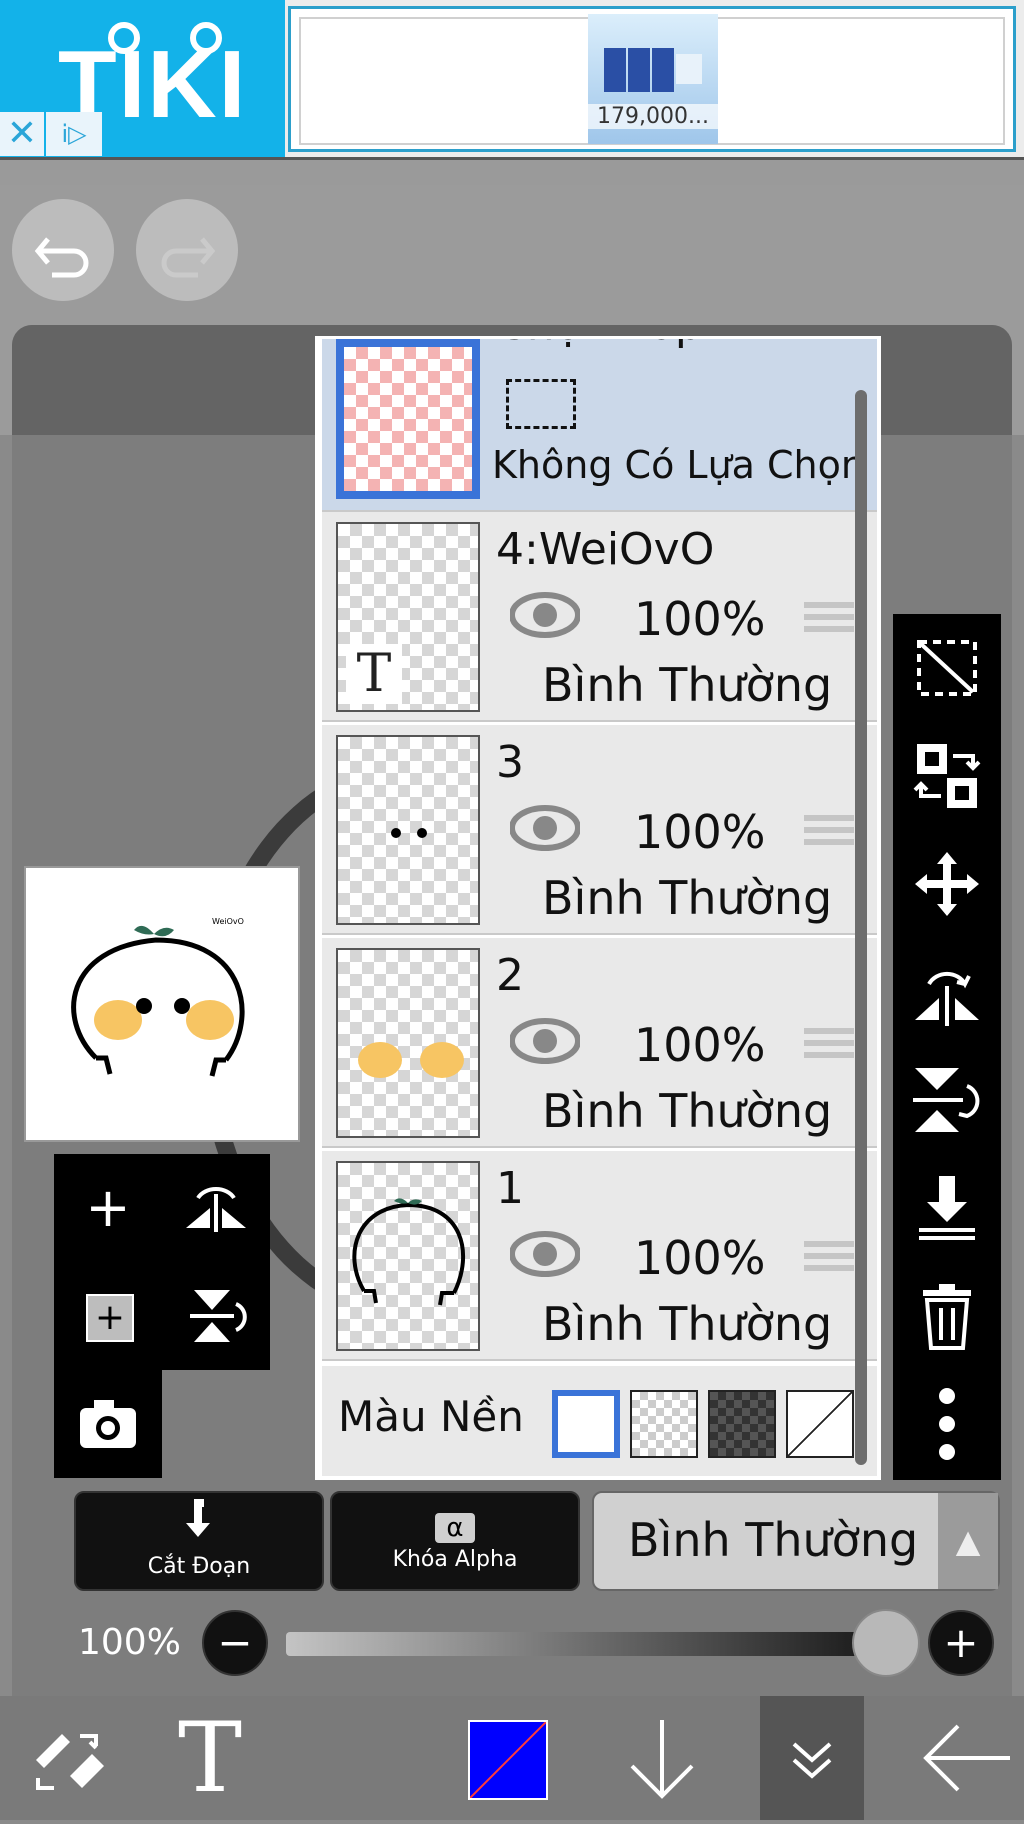  Describe the element at coordinates (773, 1540) in the screenshot. I see `blend-mode-value: Bình Thường` at that location.